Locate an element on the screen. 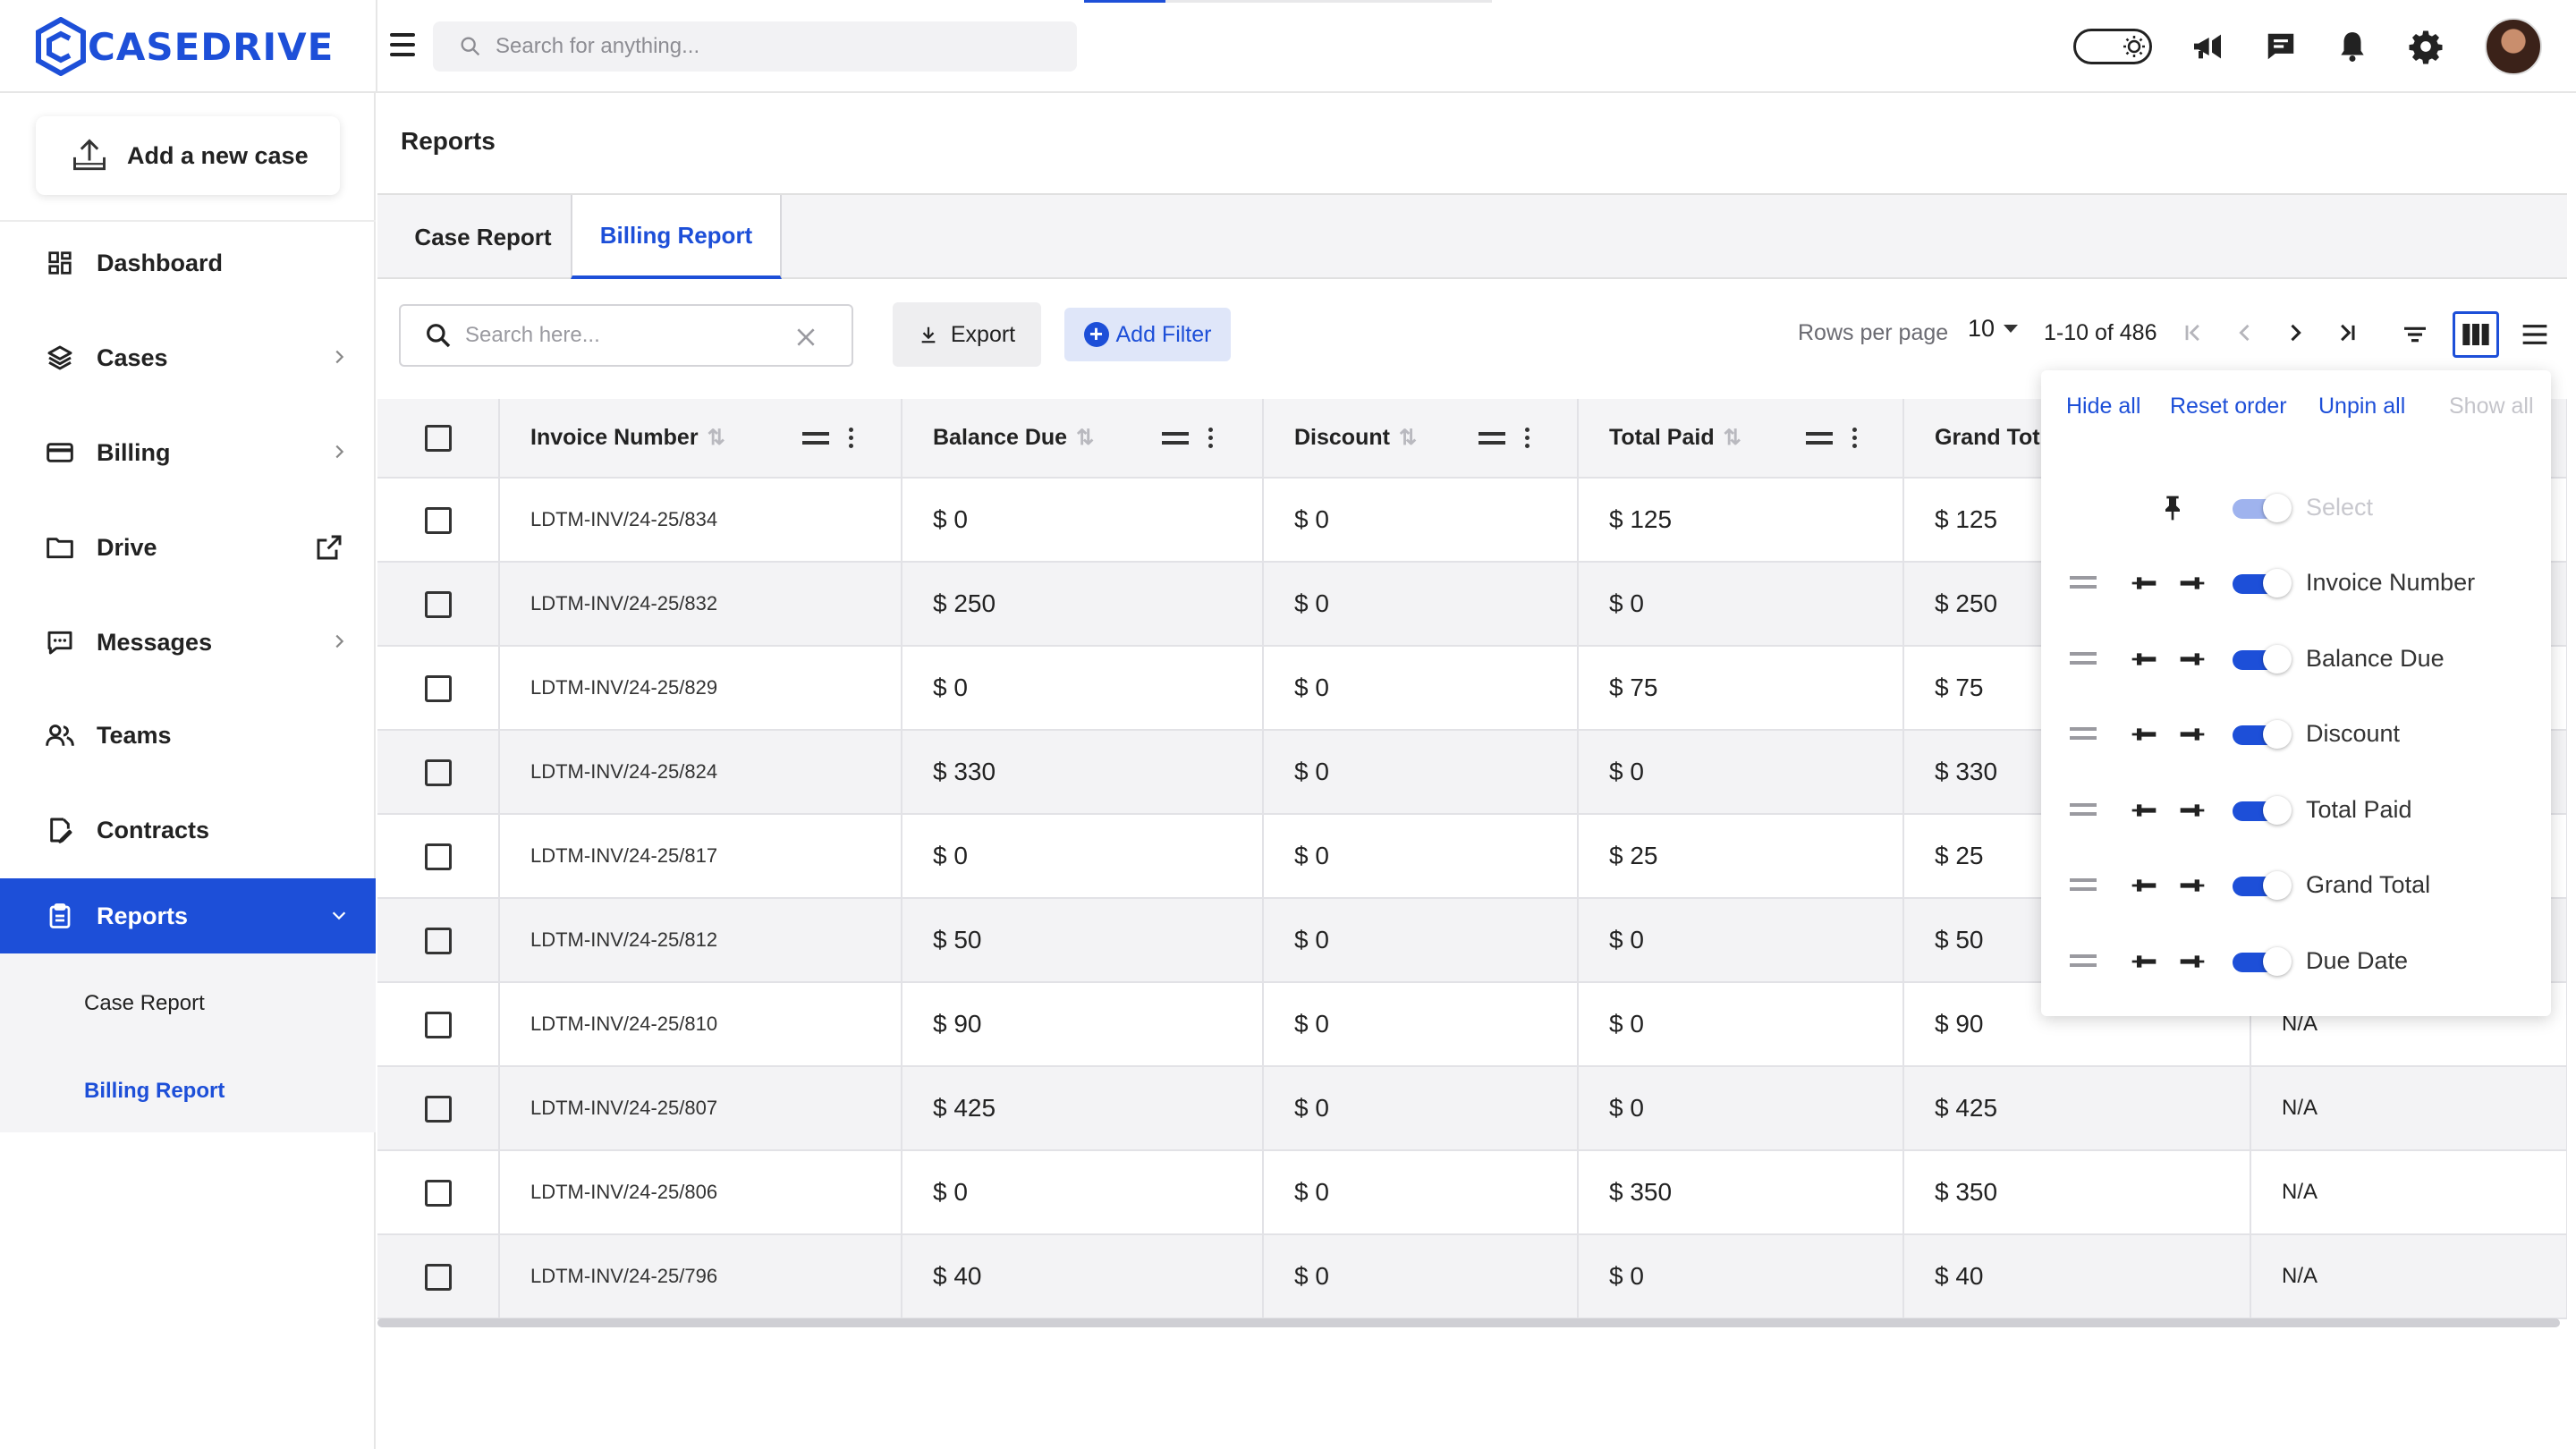 The image size is (2576, 1449). export-label: Export is located at coordinates (983, 334).